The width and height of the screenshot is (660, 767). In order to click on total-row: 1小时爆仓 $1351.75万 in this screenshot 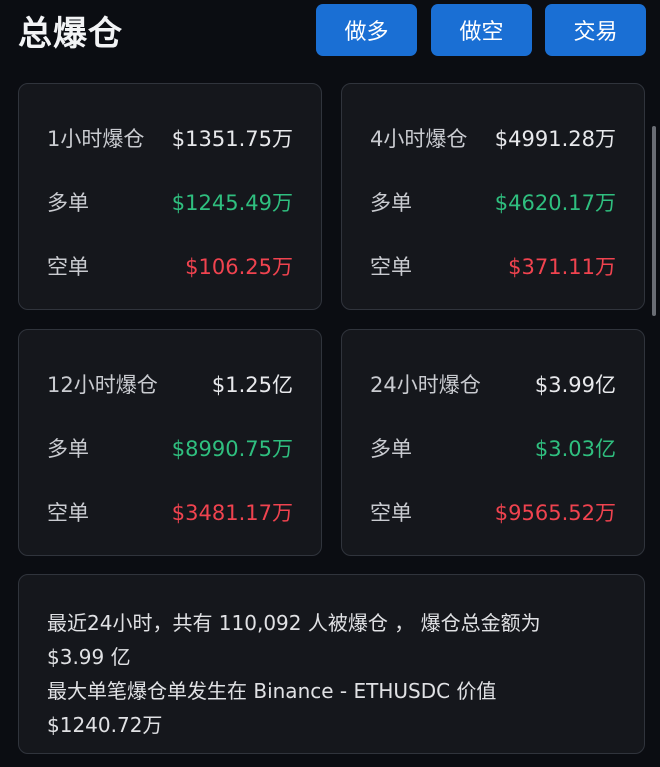, I will do `click(170, 138)`.